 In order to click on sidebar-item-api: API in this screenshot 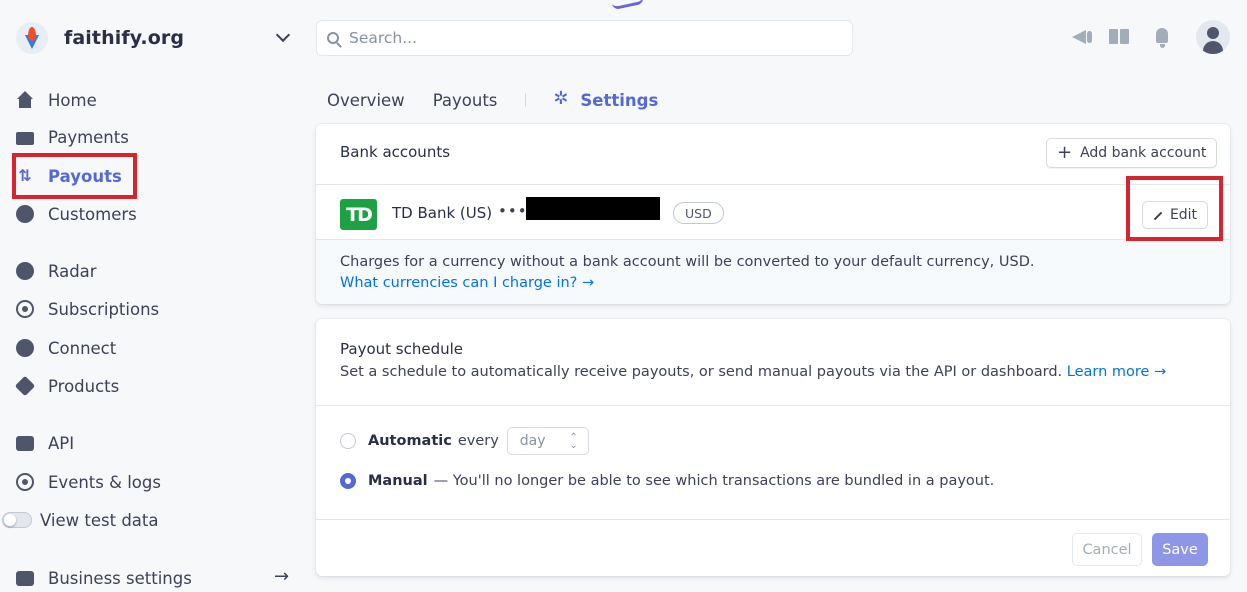, I will do `click(45, 443)`.